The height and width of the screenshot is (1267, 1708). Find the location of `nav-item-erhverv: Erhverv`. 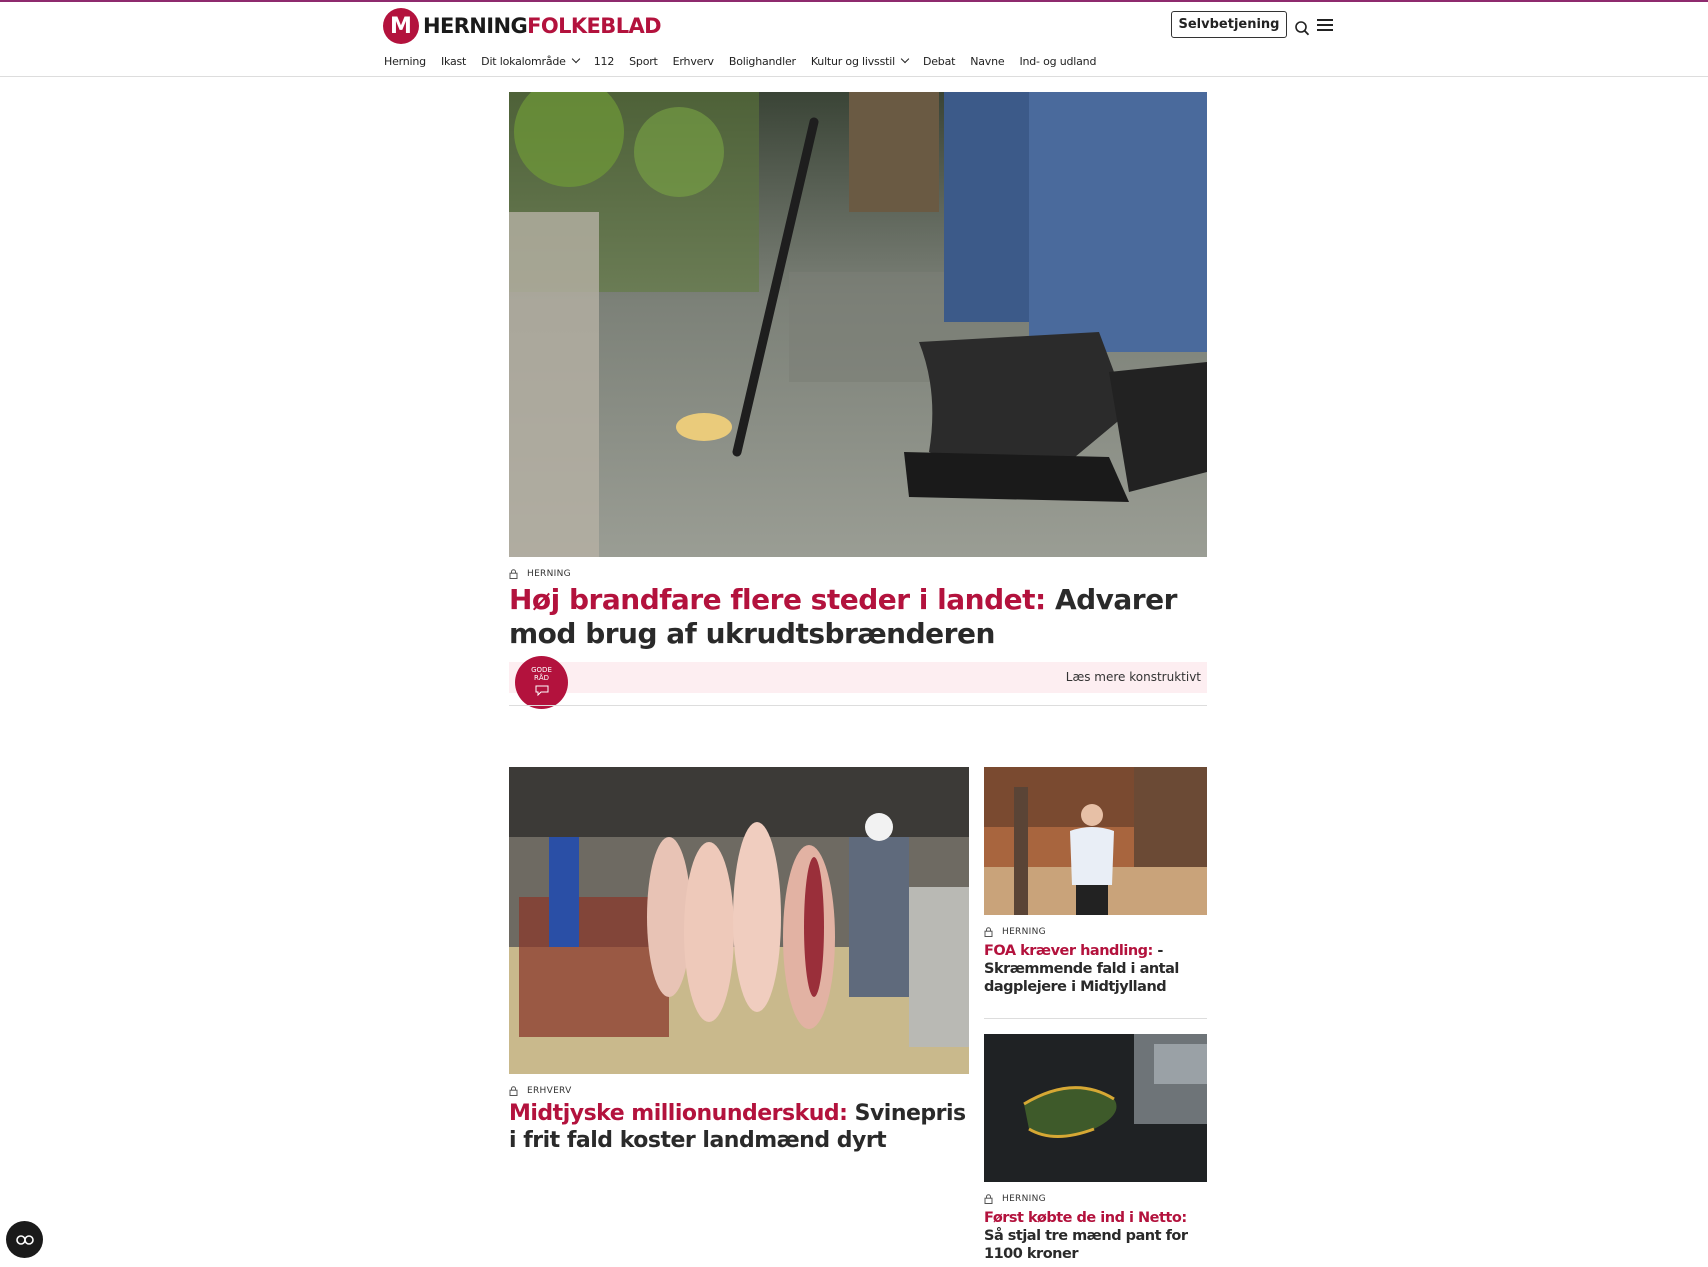

nav-item-erhverv: Erhverv is located at coordinates (693, 61).